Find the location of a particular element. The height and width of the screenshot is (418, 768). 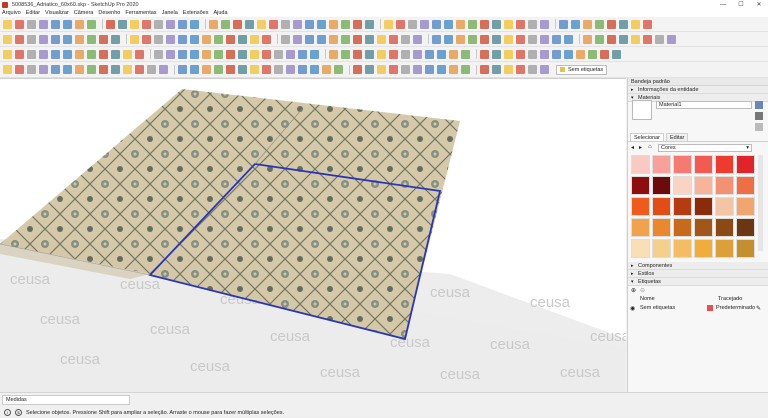

tab-selecionar: Selecionar is located at coordinates (647, 137).